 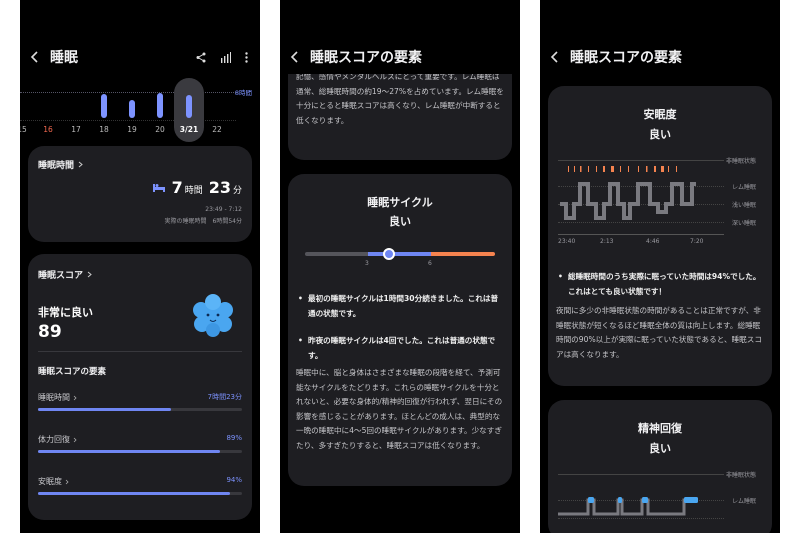 What do you see at coordinates (607, 241) in the screenshot?
I see `time-label: 2:13` at bounding box center [607, 241].